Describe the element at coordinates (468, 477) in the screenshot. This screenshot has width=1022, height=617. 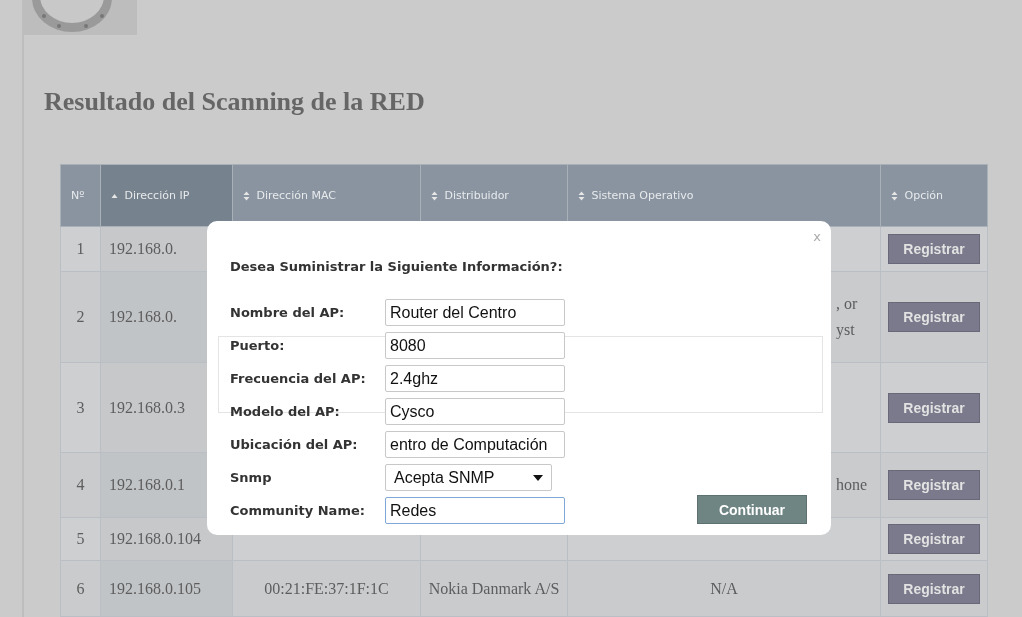
I see `dropdown: Acepta SNMP` at that location.